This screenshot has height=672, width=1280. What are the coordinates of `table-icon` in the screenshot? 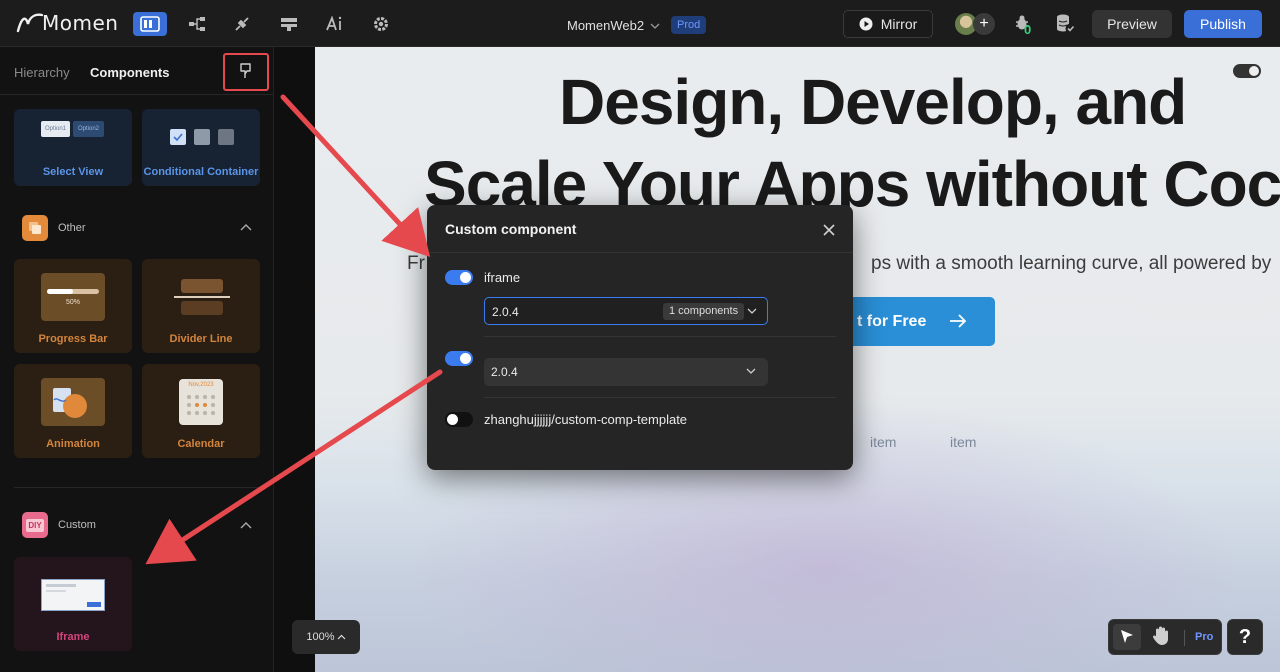 It's located at (289, 24).